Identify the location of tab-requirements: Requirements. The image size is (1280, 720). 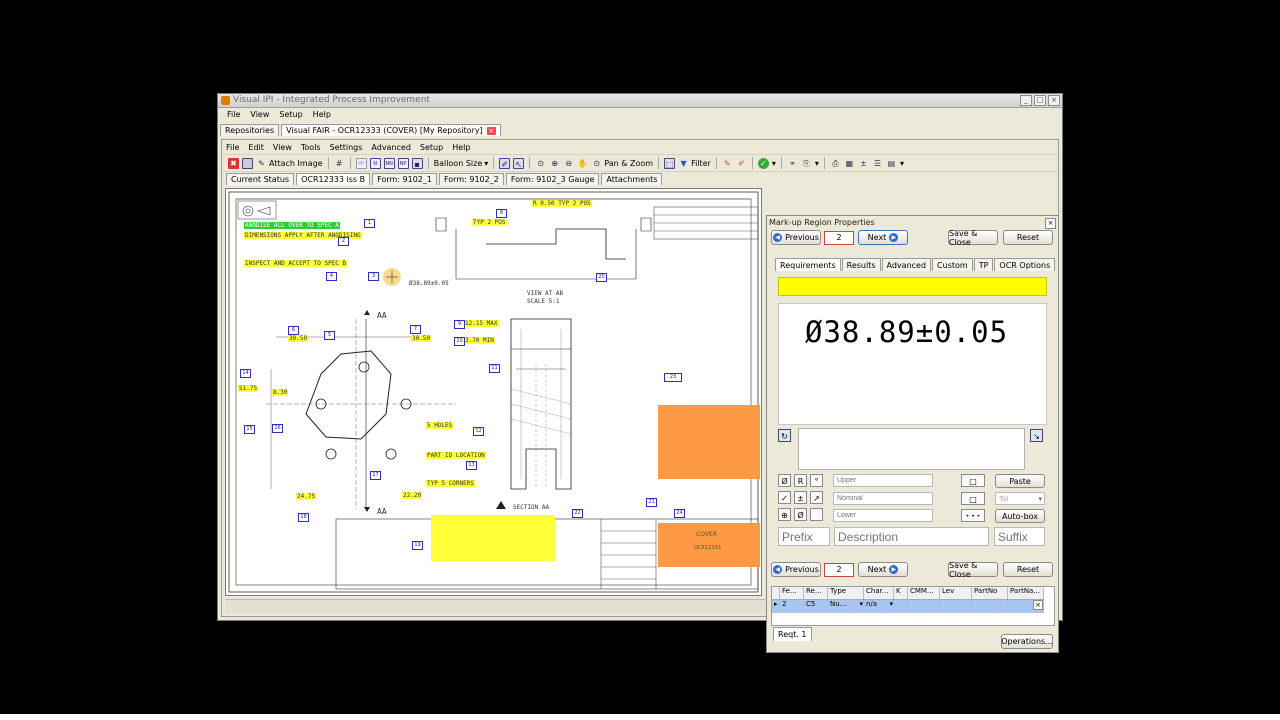
(808, 264).